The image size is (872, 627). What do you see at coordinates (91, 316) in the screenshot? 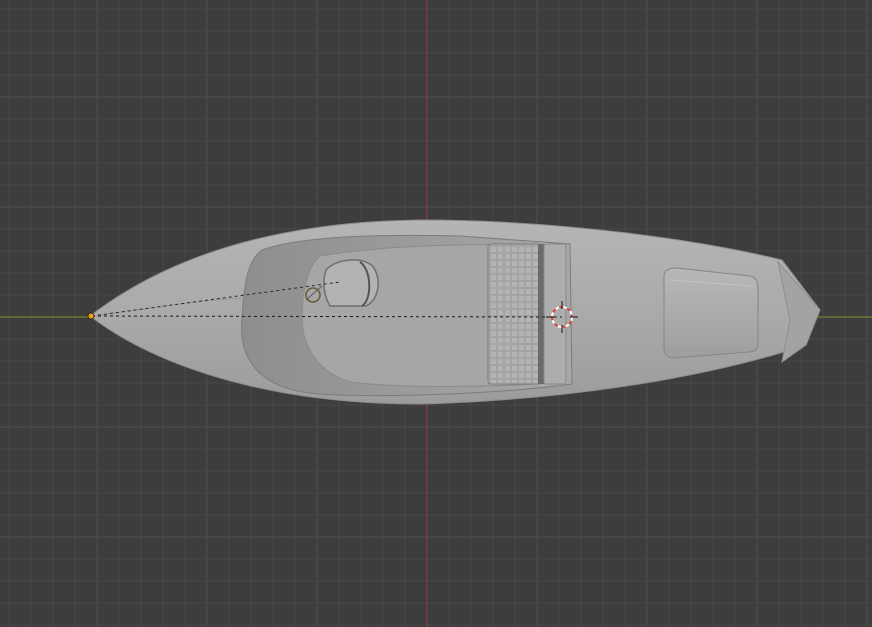
I see `origin-dot-icon` at bounding box center [91, 316].